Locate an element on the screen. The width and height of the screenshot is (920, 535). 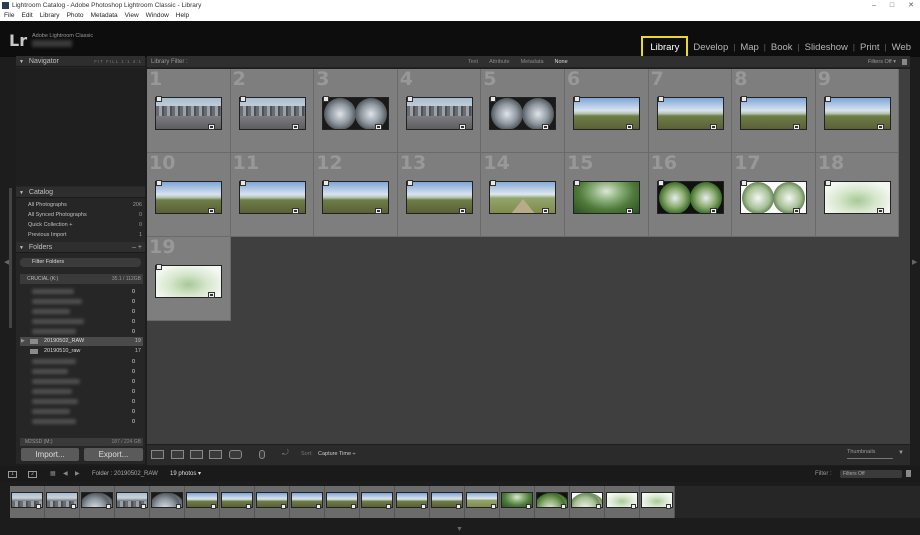
grid-cell: 6 is located at coordinates (607, 110).